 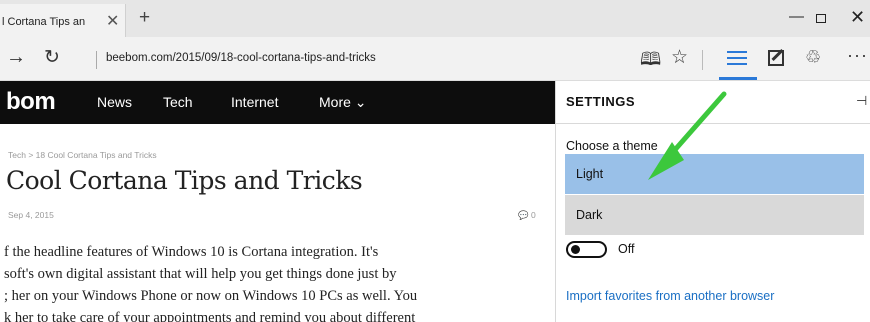 I want to click on annotation-arrow-icon, so click(x=687, y=135).